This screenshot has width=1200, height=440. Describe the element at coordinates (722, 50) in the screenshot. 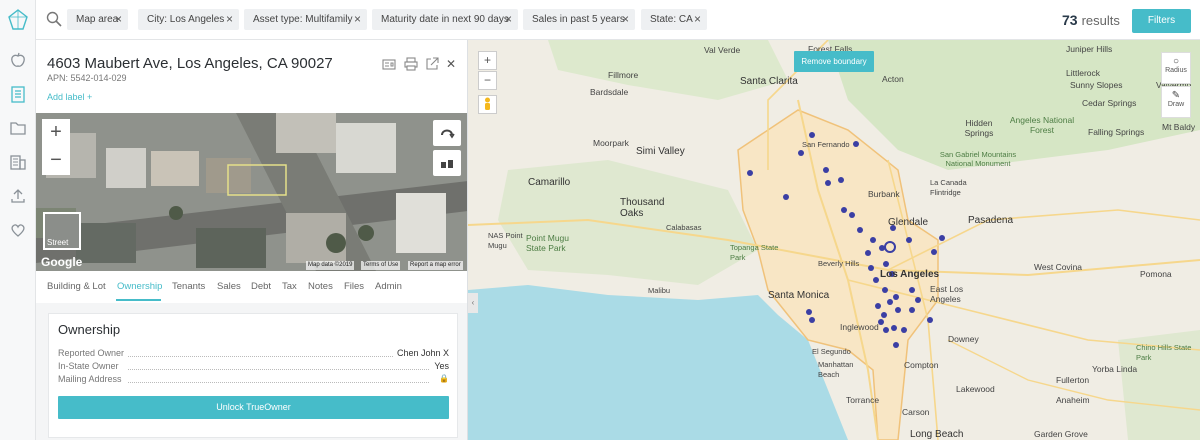

I see `map-label: Val Verde` at that location.